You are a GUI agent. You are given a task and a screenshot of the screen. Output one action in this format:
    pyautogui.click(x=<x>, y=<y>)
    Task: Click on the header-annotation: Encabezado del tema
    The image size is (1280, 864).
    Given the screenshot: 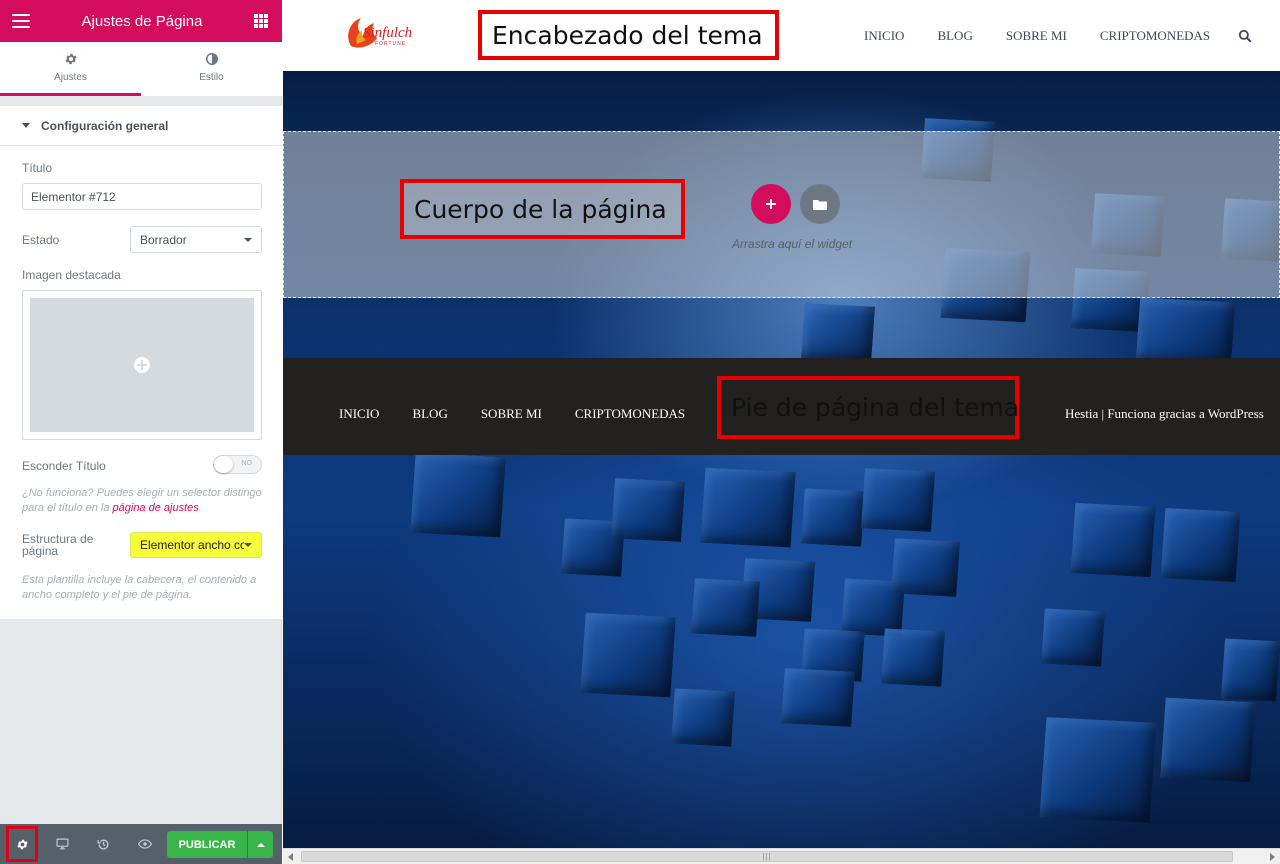 What is the action you would take?
    pyautogui.click(x=628, y=35)
    